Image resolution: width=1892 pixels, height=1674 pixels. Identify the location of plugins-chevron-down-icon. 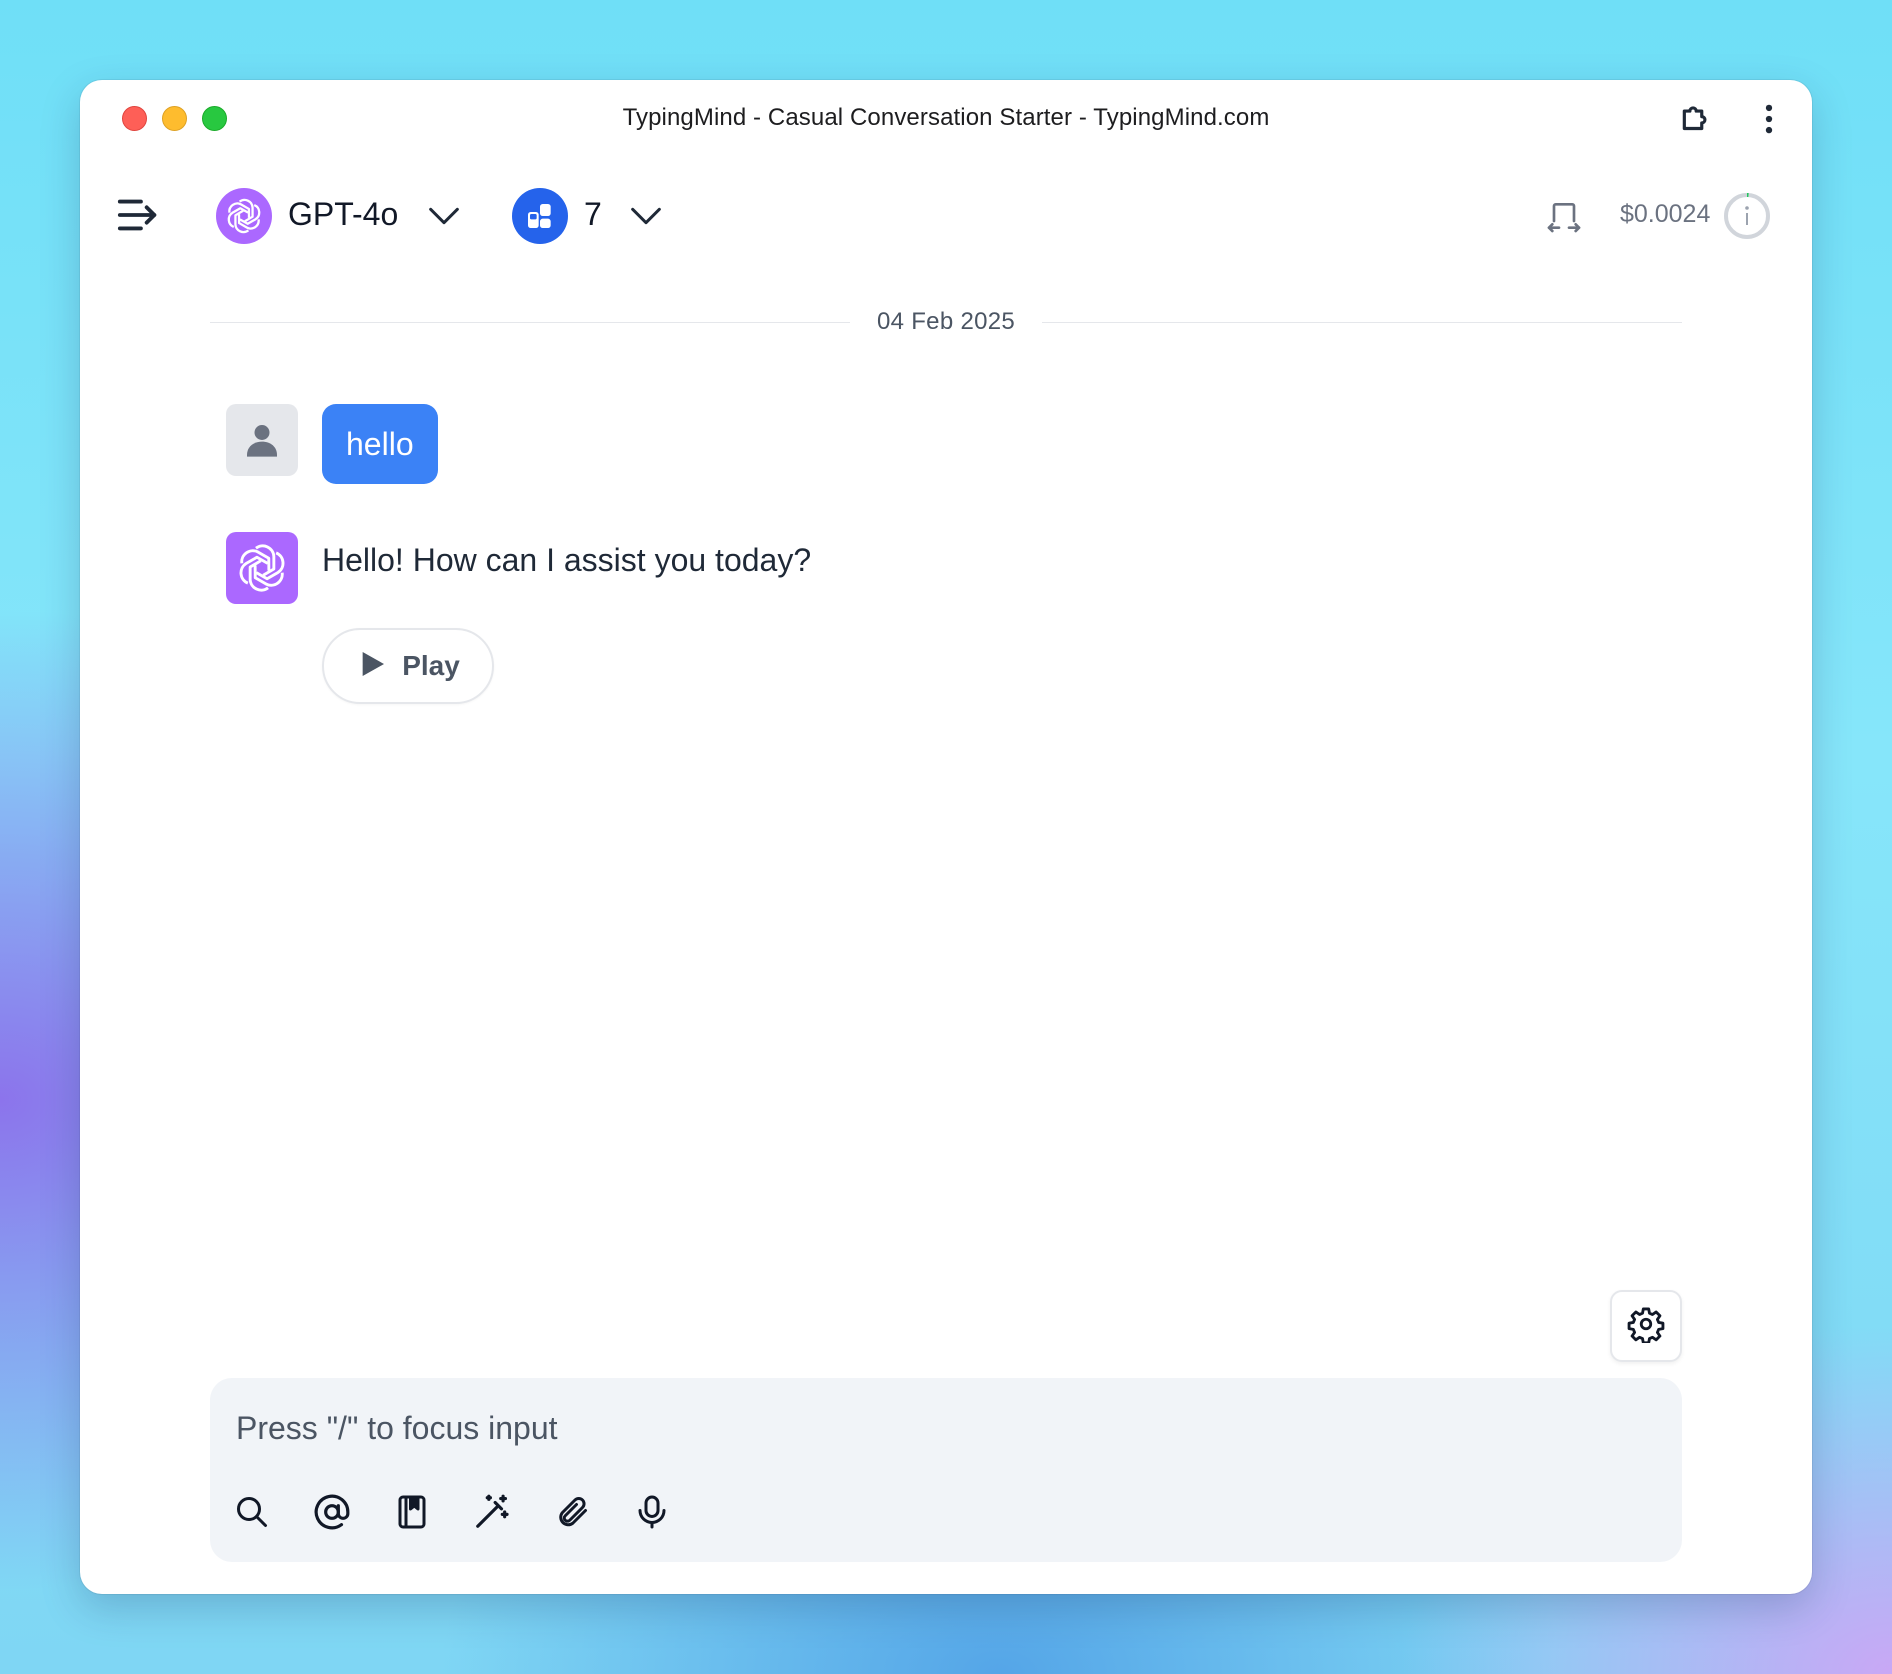
(646, 216).